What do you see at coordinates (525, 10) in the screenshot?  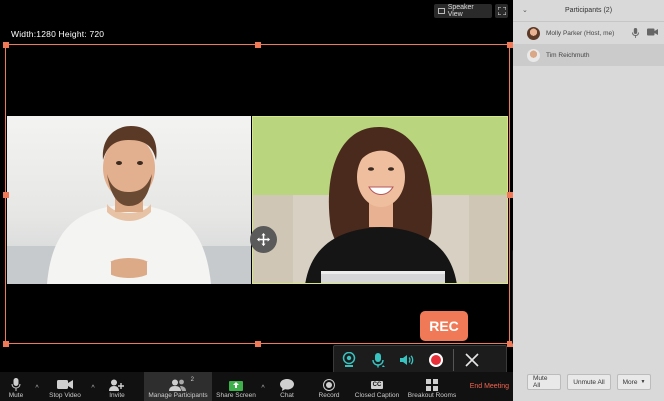 I see `collapse-chevron-icon: ⌄` at bounding box center [525, 10].